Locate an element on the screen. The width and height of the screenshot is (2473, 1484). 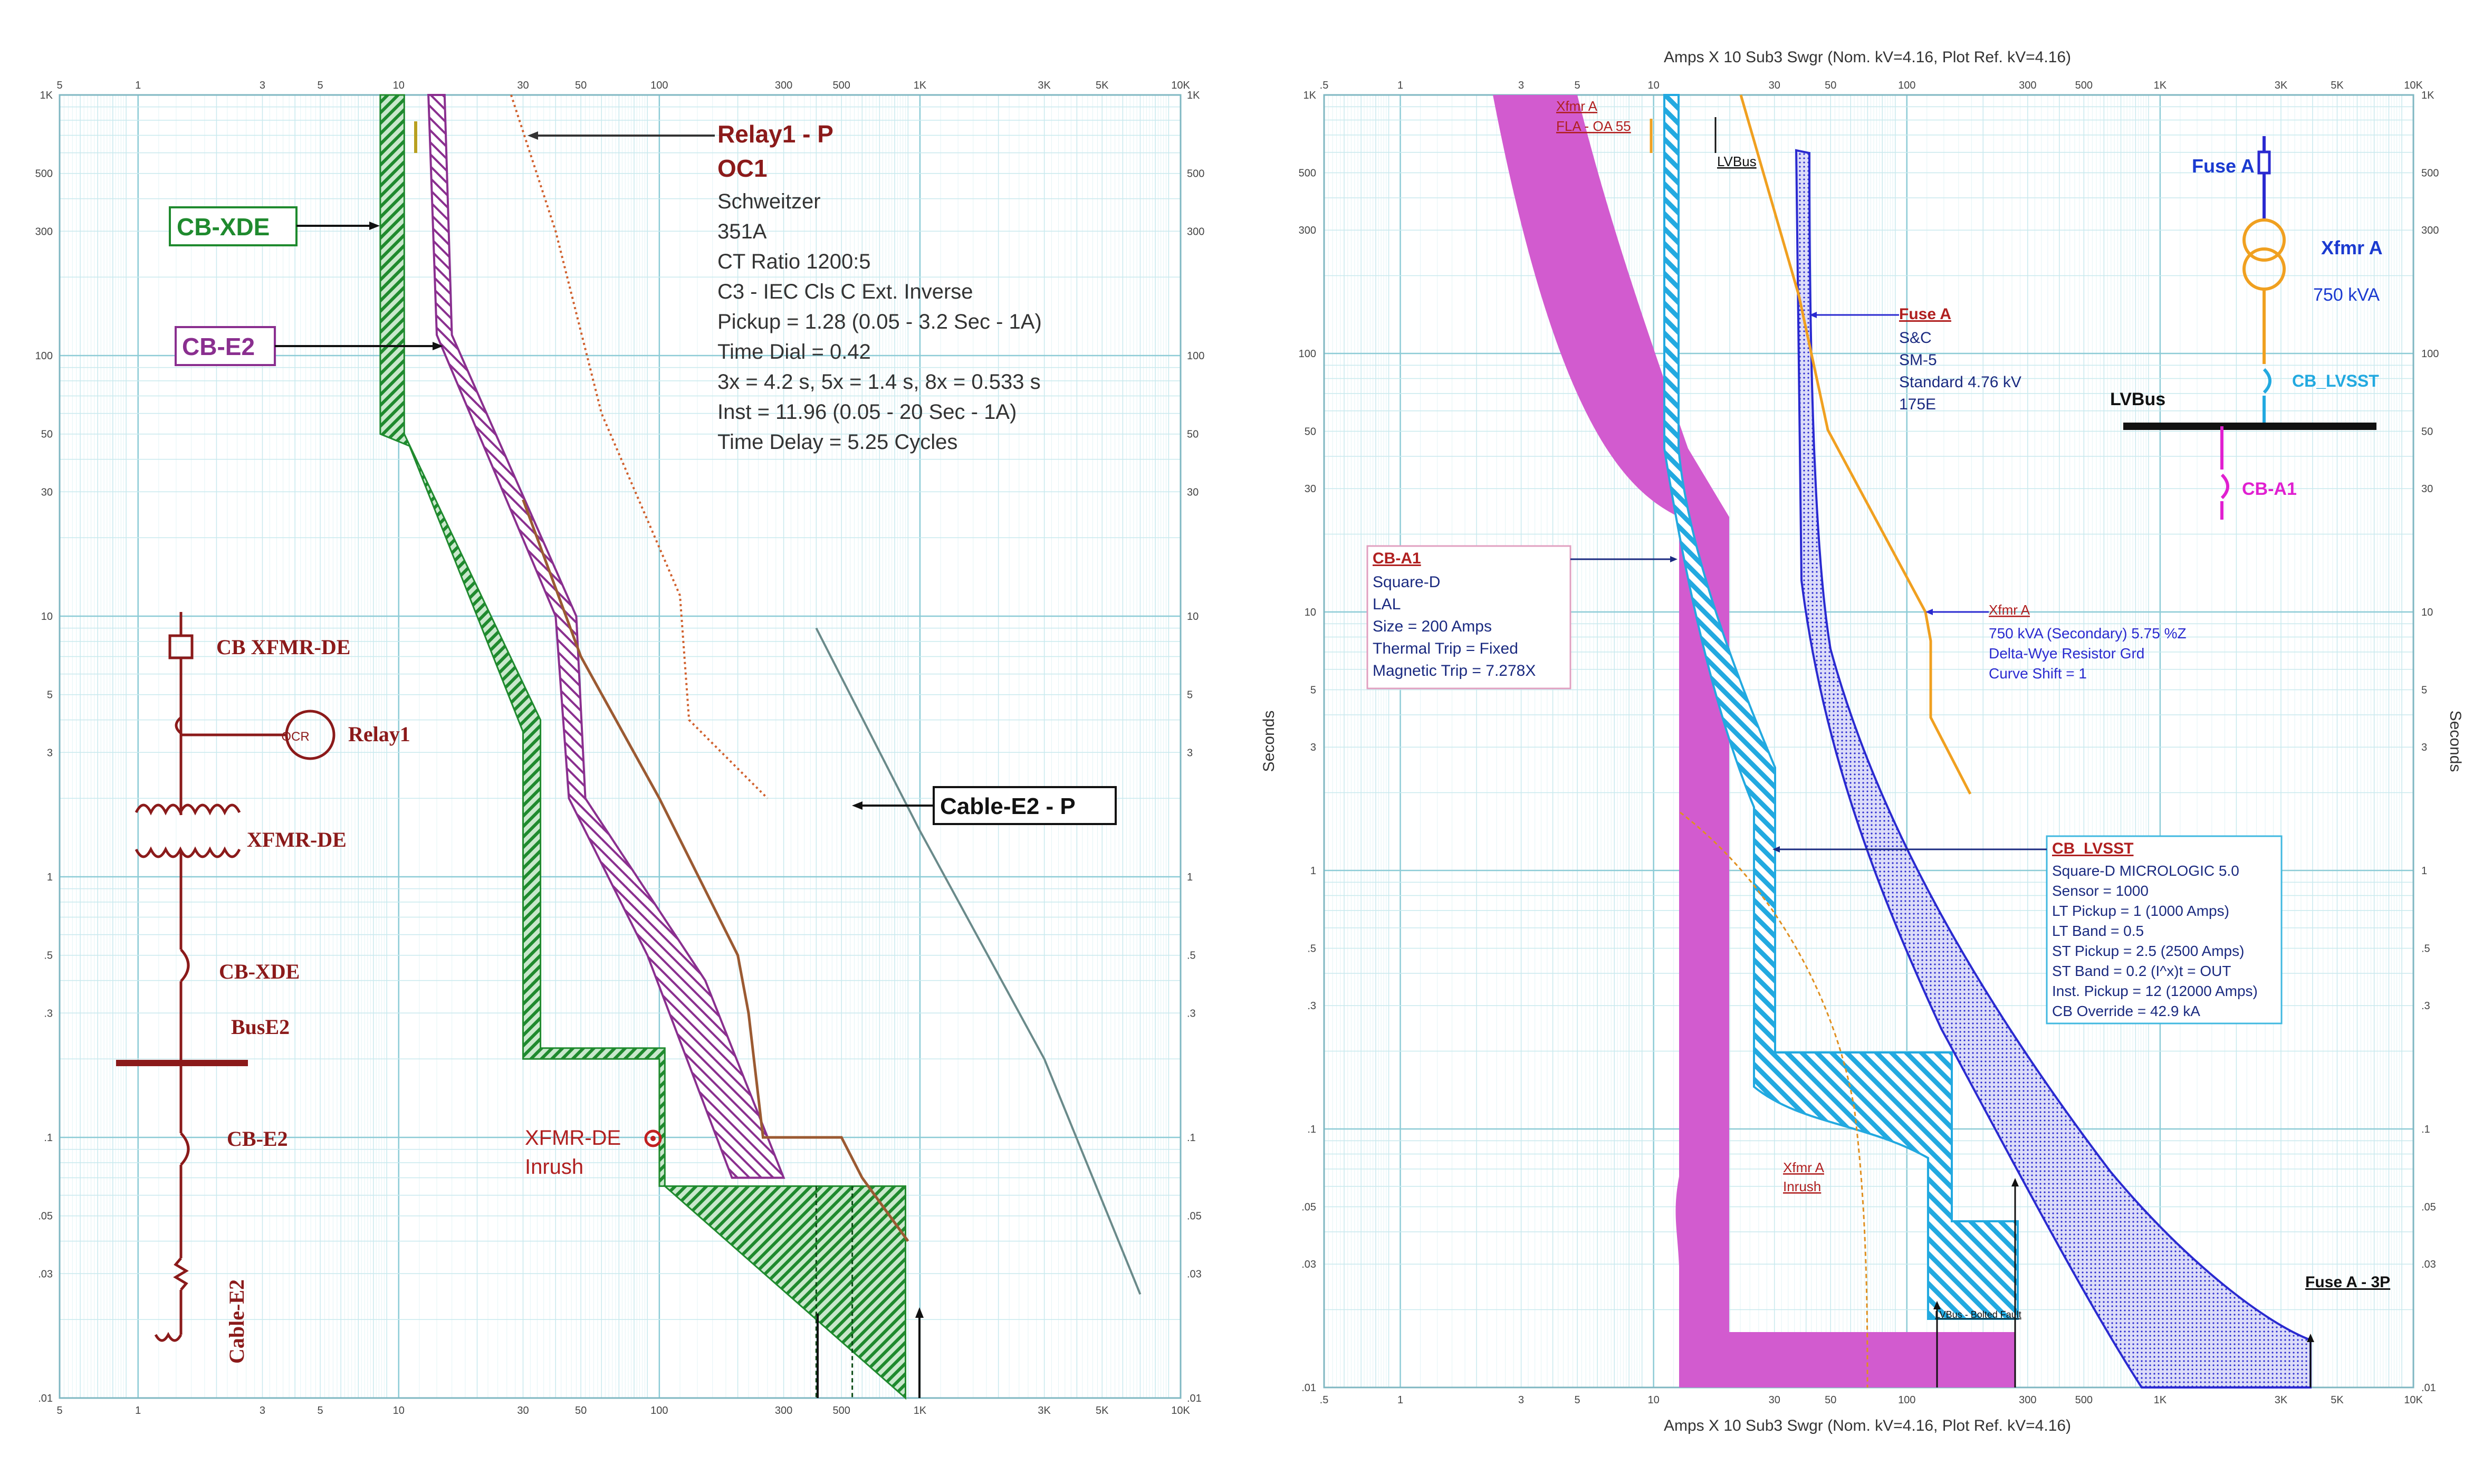
fuse-line: SM-5 is located at coordinates (1918, 360).